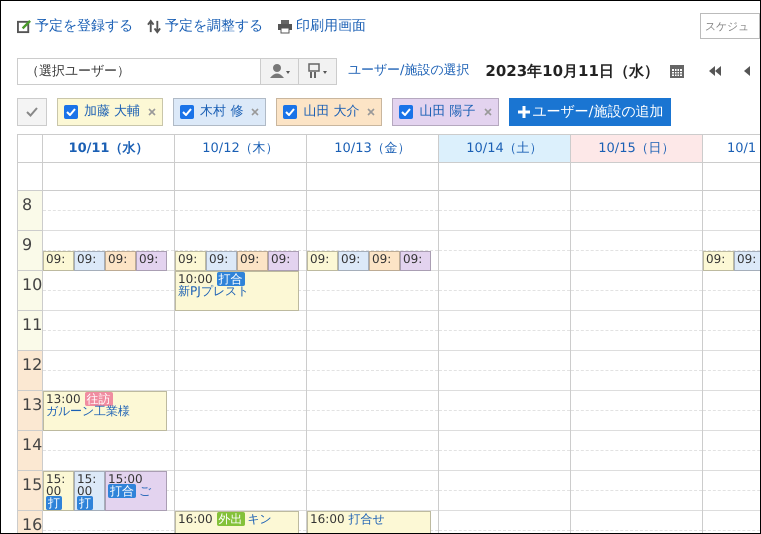 The width and height of the screenshot is (761, 534). What do you see at coordinates (373, 149) in the screenshot?
I see `day-header: 10/13（金）` at bounding box center [373, 149].